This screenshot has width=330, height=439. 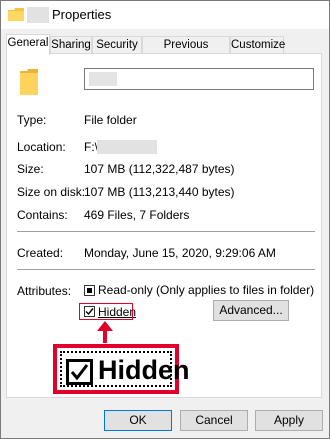 I want to click on location-label: Location:, so click(x=41, y=147).